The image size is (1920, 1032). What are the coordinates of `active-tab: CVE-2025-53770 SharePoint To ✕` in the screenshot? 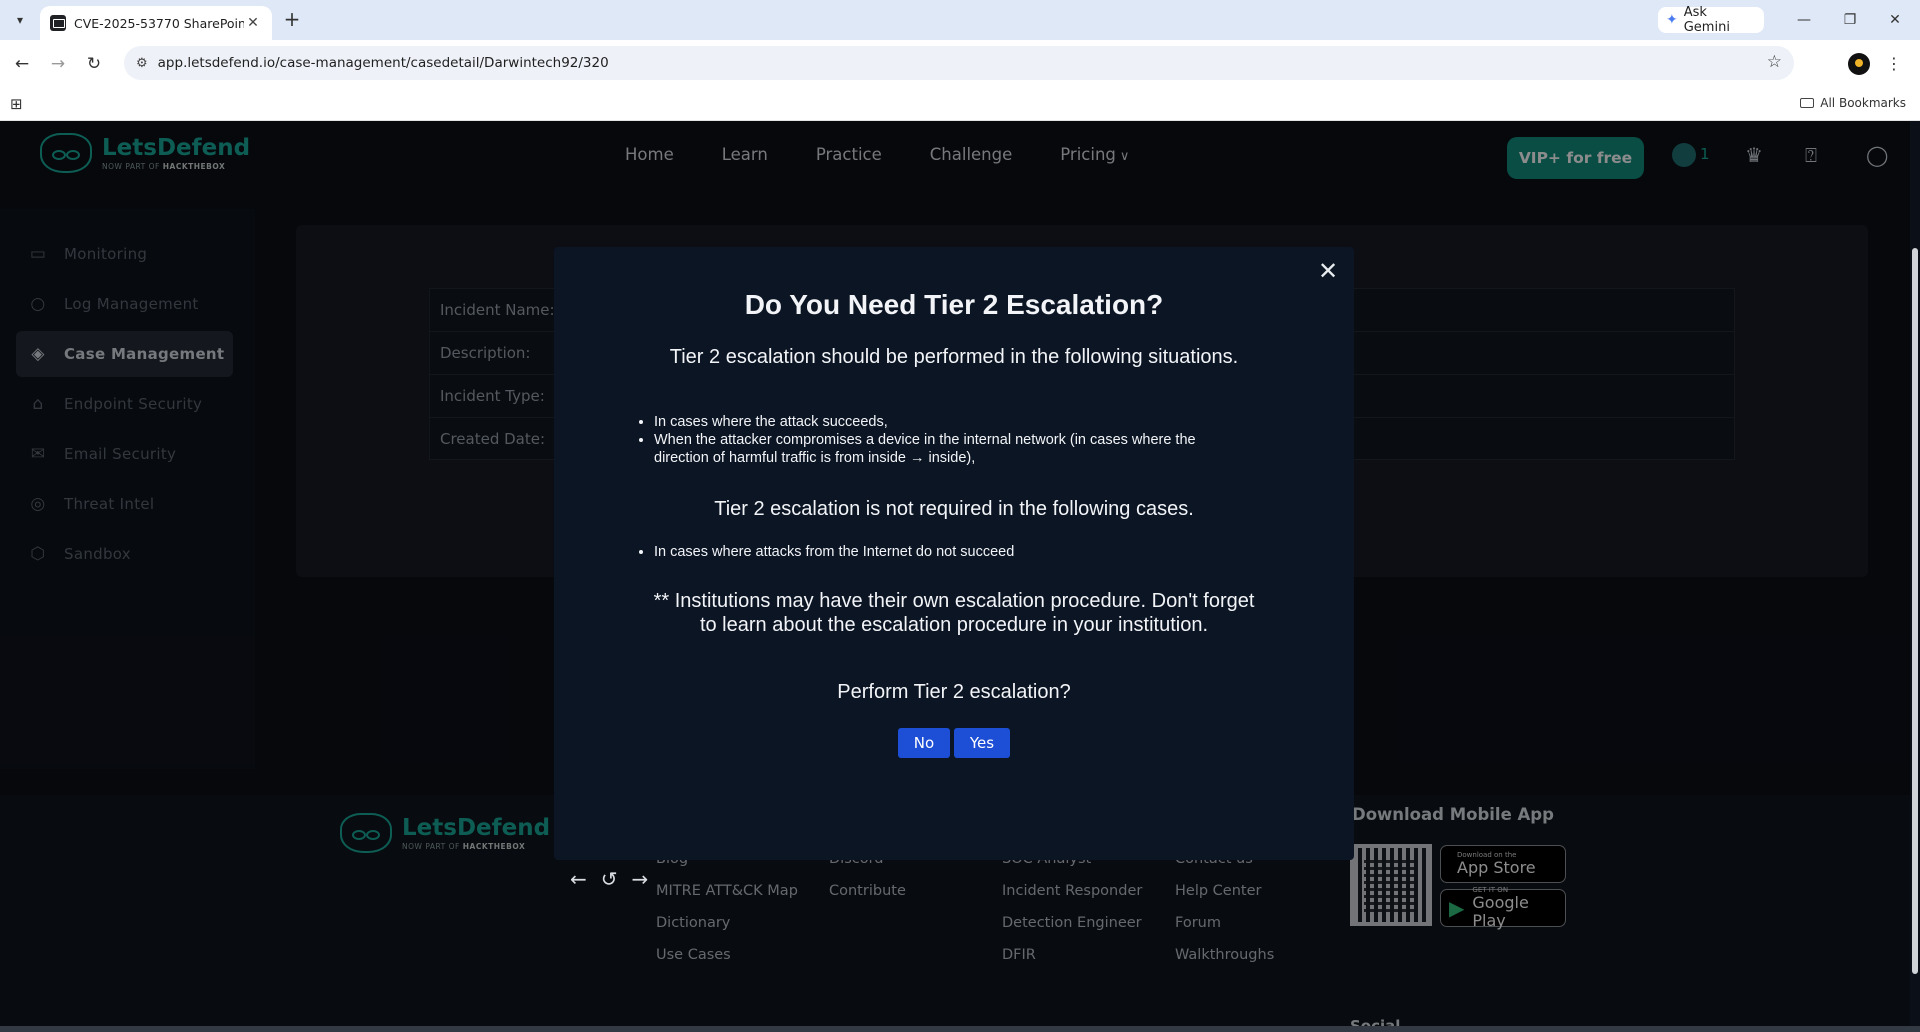 It's located at (156, 23).